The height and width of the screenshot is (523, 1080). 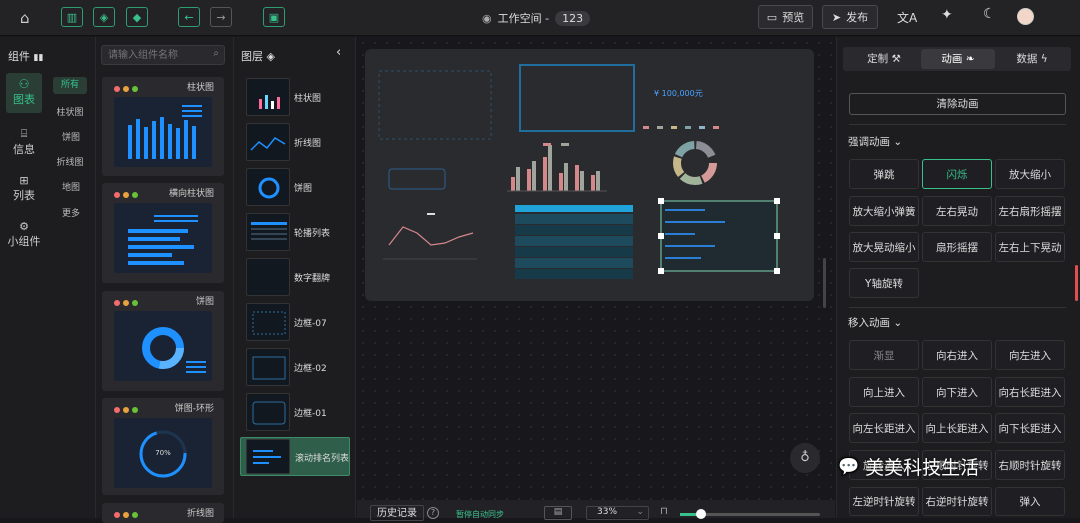 I want to click on chart-panel-toggle-icon: ▥, so click(x=72, y=17).